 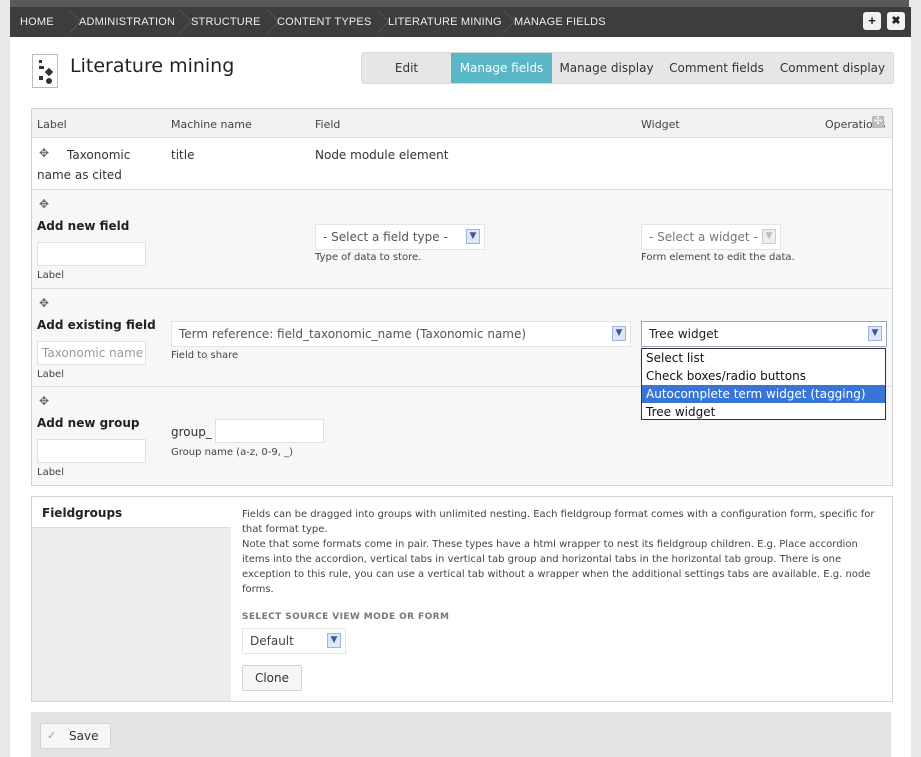 I want to click on tab-comment-display: Comment display, so click(x=832, y=68).